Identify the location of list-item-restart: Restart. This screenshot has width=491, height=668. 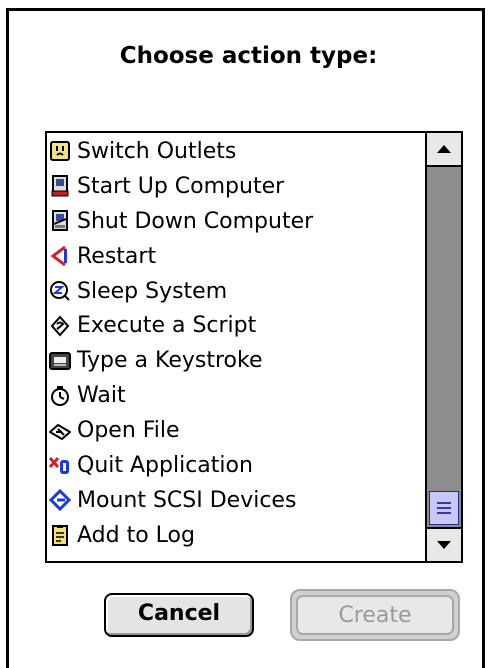
(235, 256).